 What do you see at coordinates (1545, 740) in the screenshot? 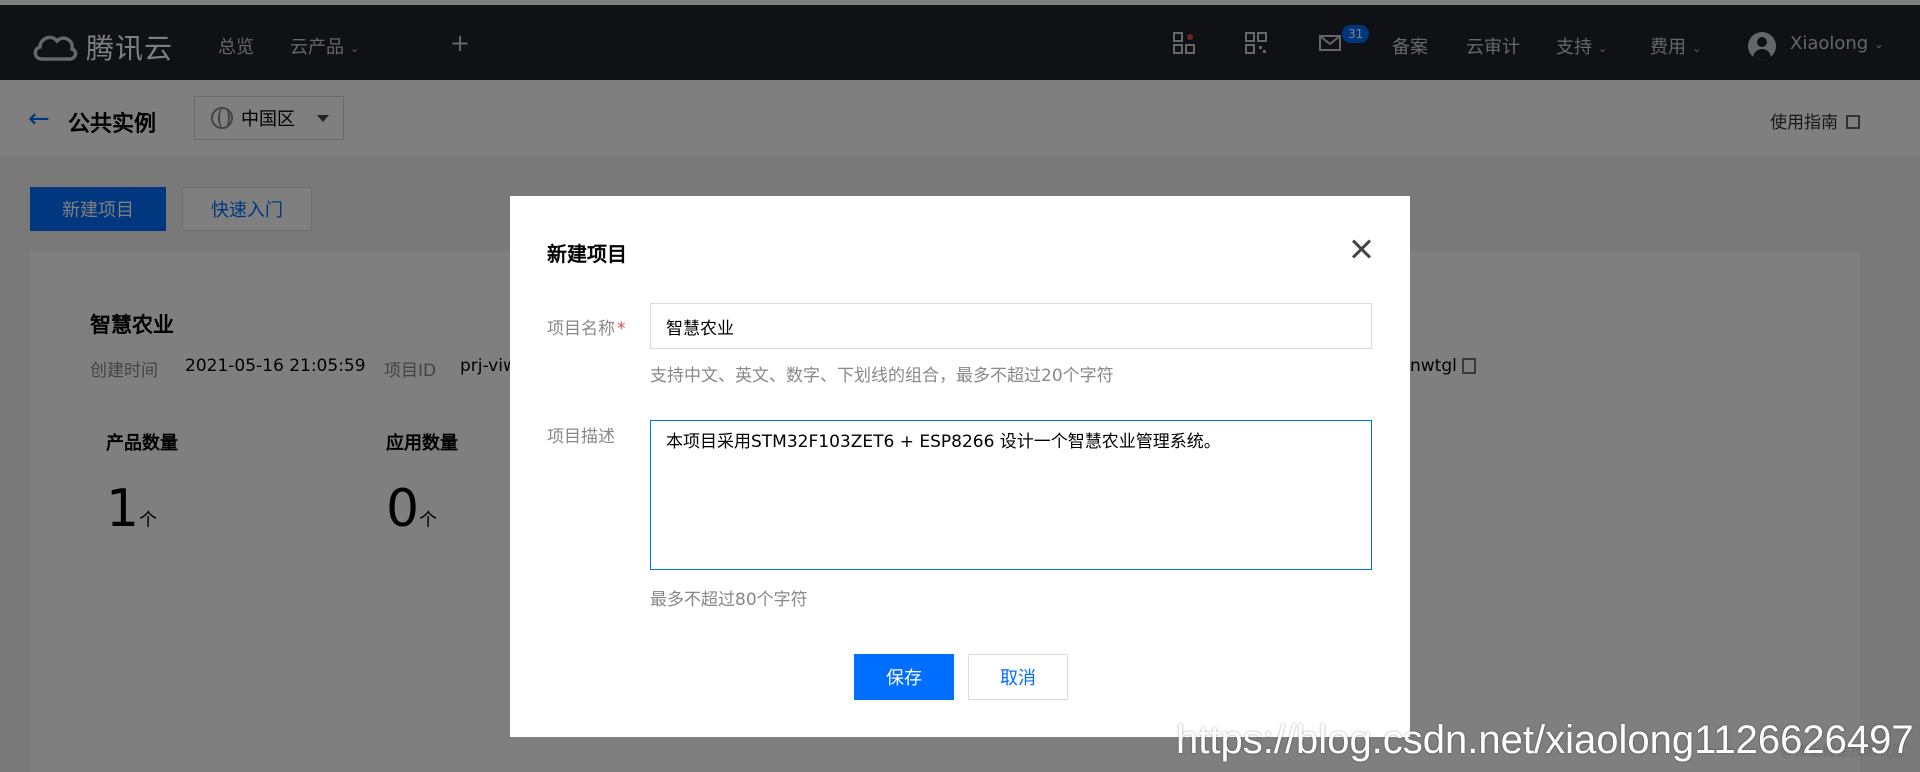
I see `url-watermark: https://blog.csdn.net/xiaolong1126626497` at bounding box center [1545, 740].